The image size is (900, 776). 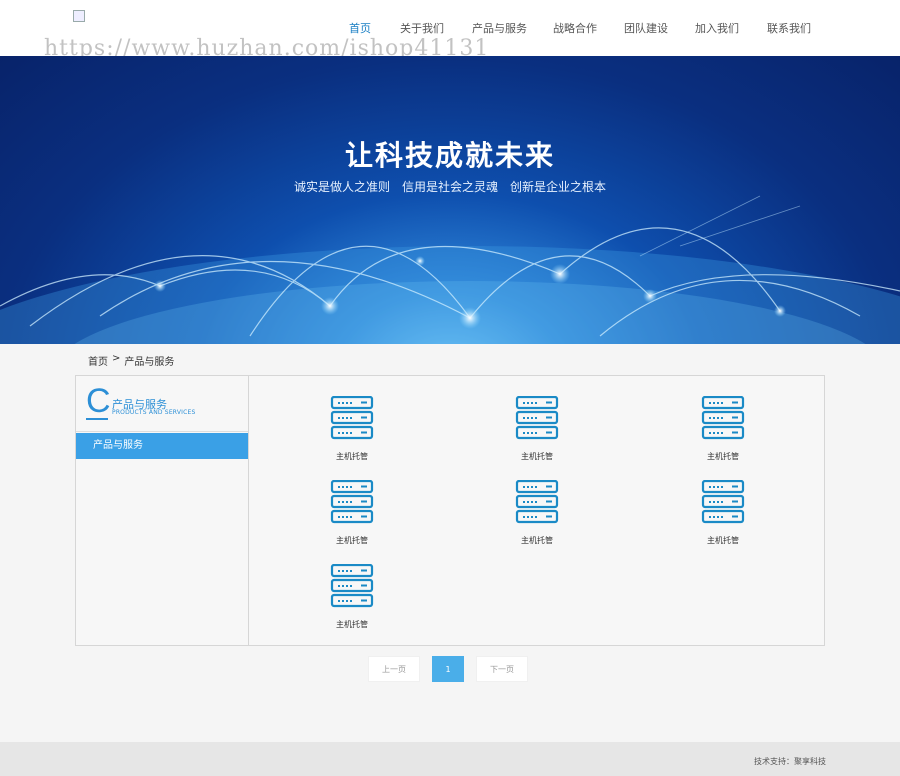 I want to click on sidebar: C 产品与服务 PRODUCTS AND SERVICES 产品与服务, so click(x=162, y=510).